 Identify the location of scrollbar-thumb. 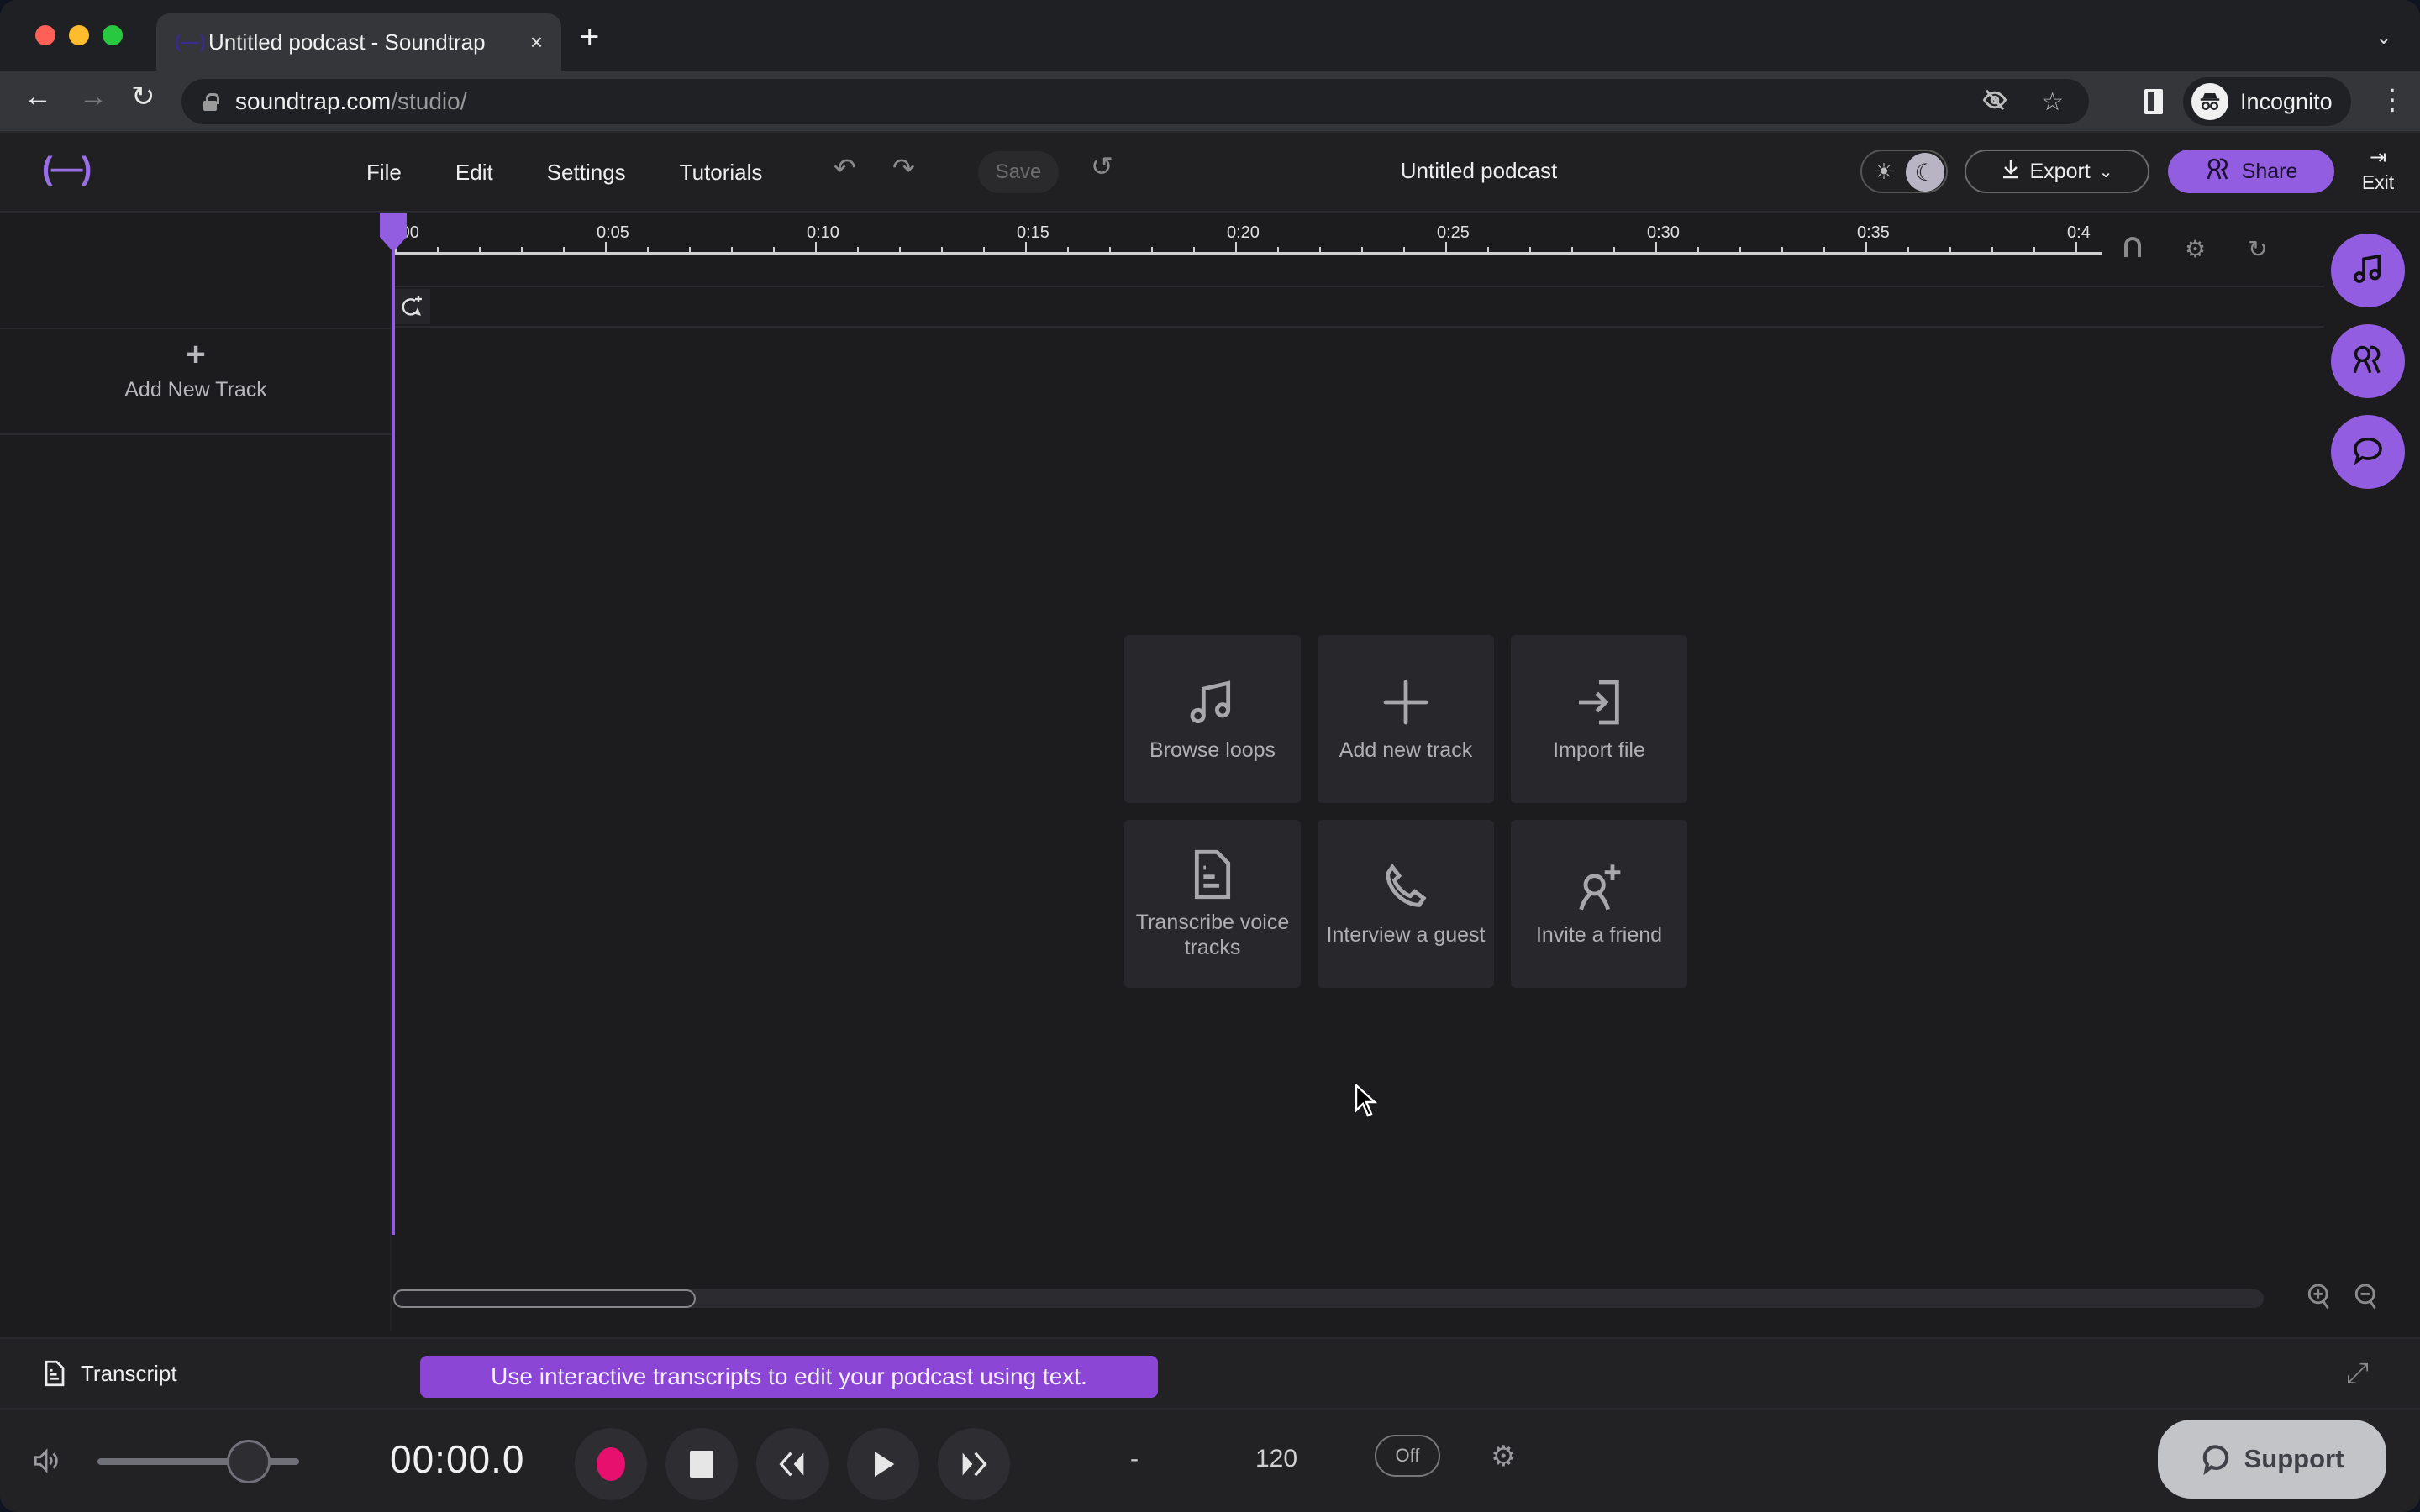
(544, 1298).